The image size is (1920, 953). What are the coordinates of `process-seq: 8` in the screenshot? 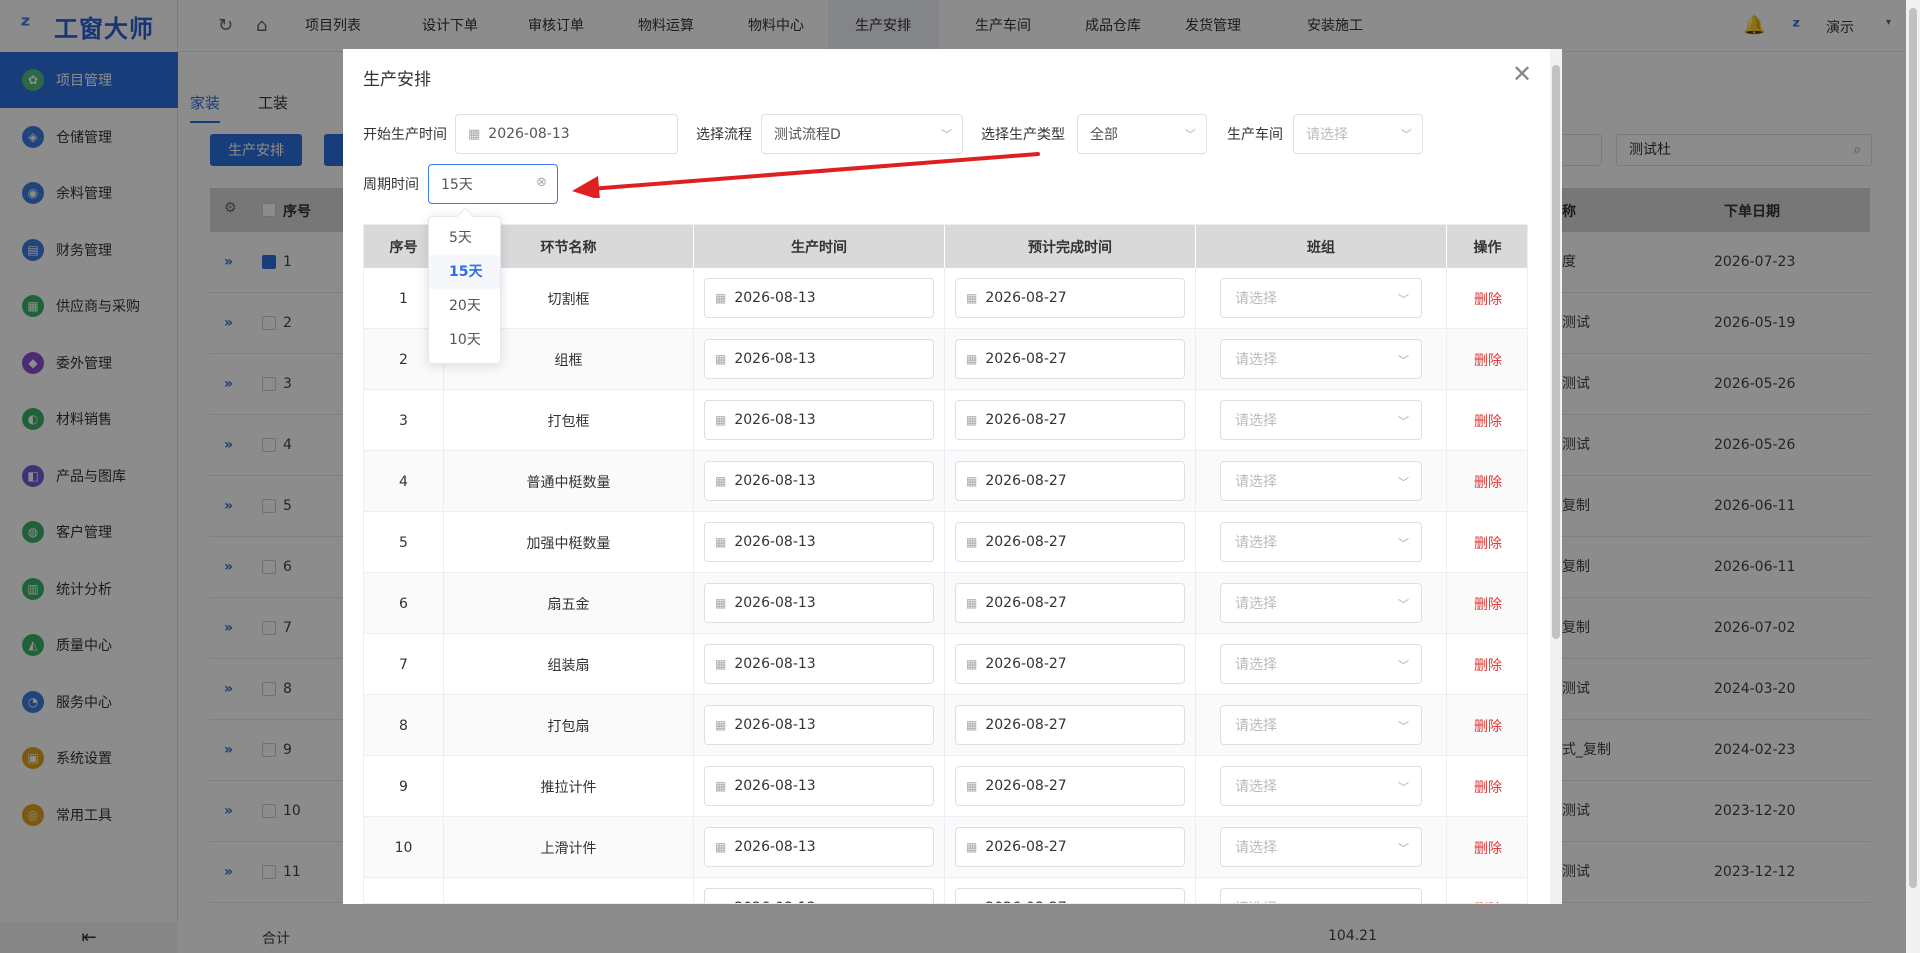 It's located at (404, 725).